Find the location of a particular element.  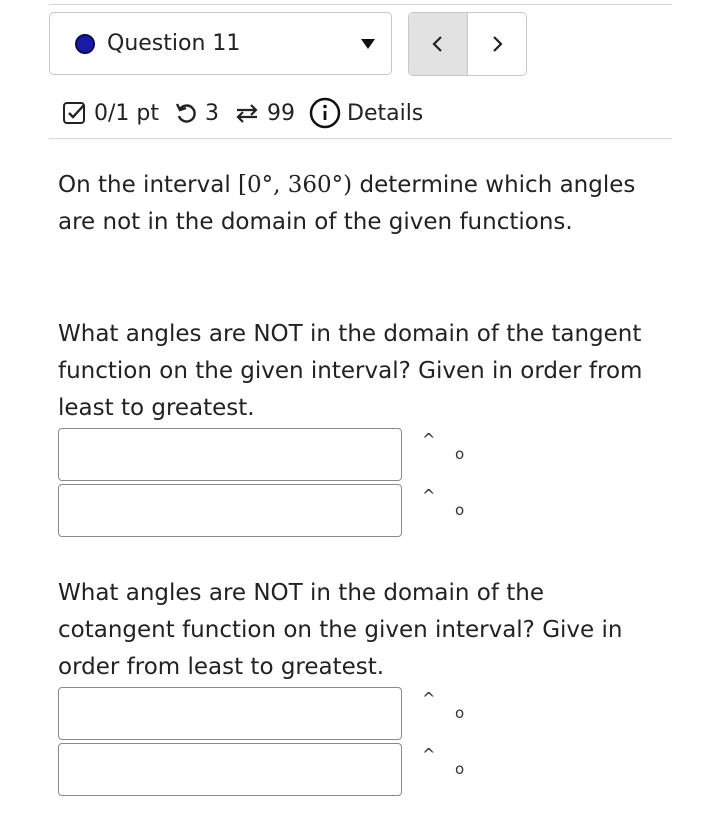

question-status-dot-icon is located at coordinates (85, 43).